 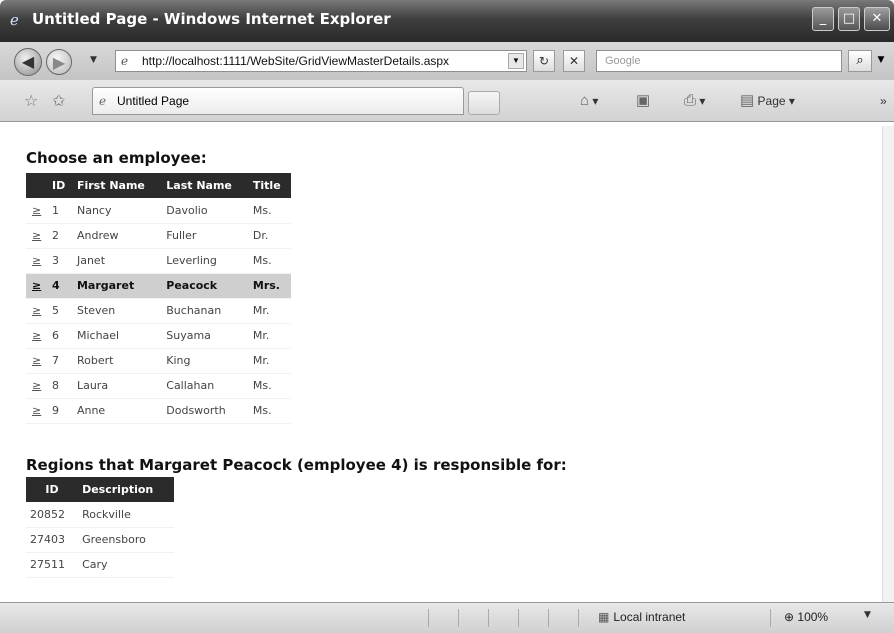 What do you see at coordinates (205, 286) in the screenshot?
I see `cell-last-name: Peacock` at bounding box center [205, 286].